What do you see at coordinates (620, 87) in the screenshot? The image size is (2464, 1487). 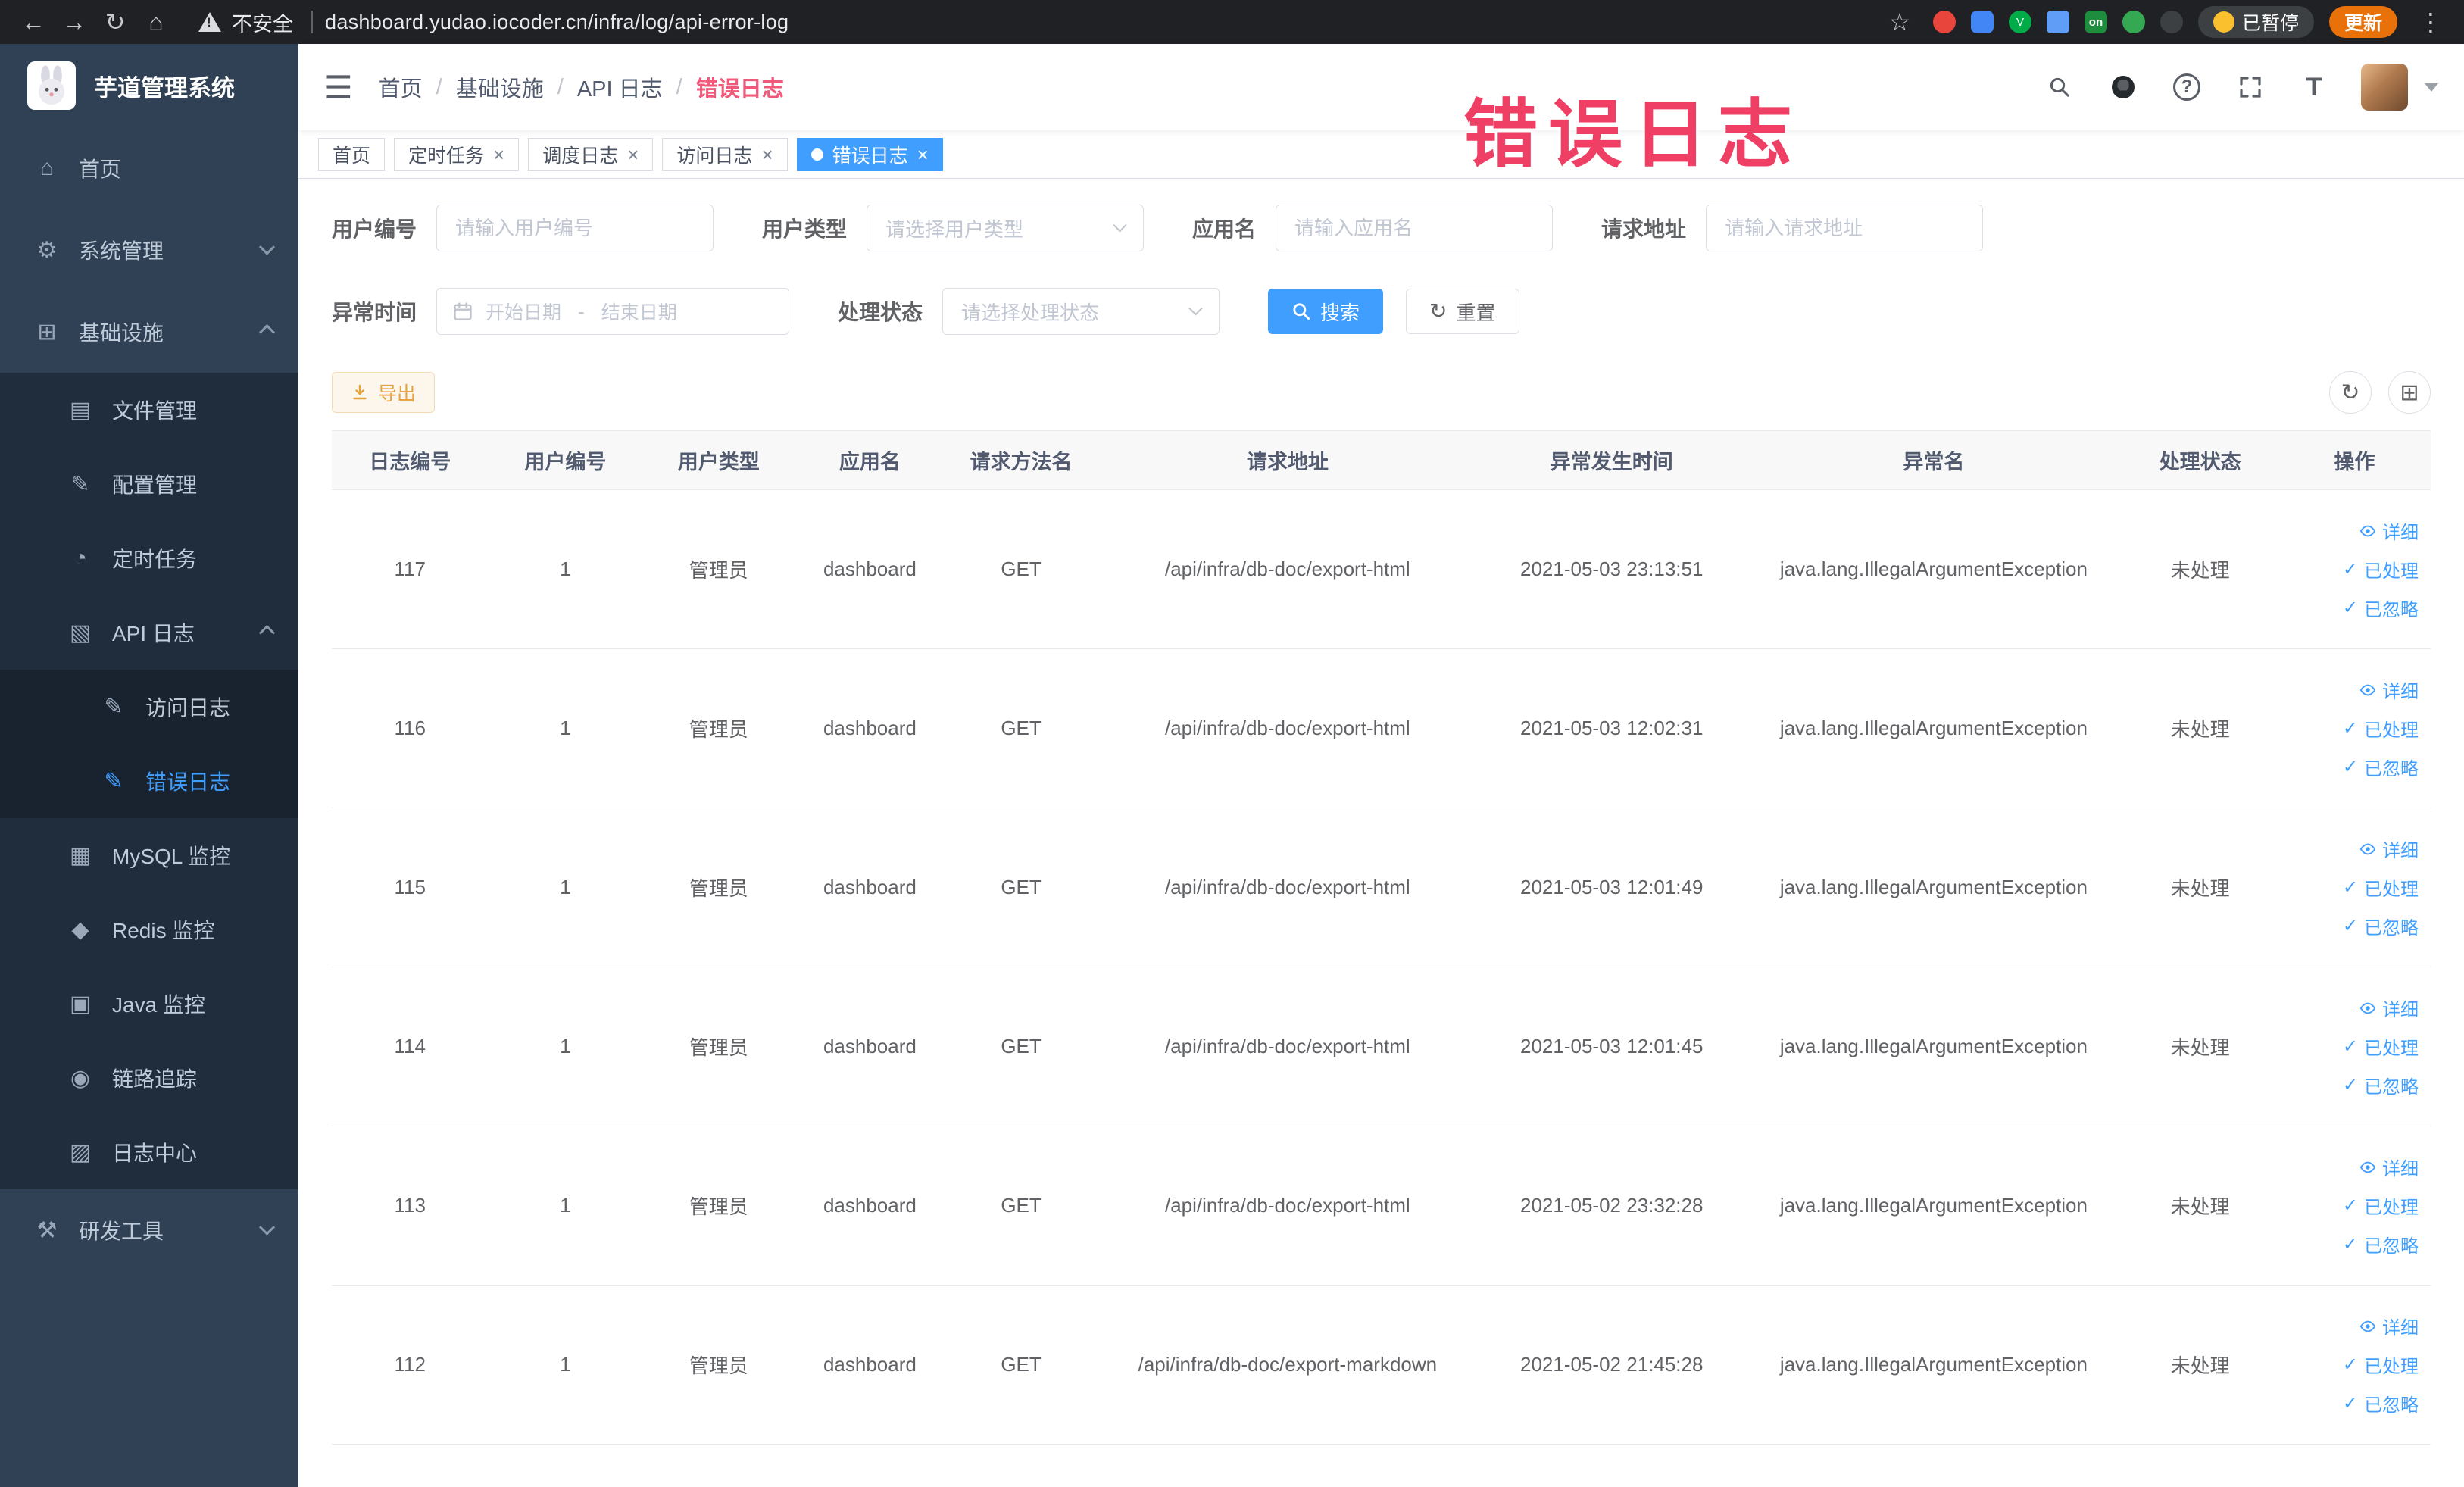 I see `breadcrumb-item: API 日志` at bounding box center [620, 87].